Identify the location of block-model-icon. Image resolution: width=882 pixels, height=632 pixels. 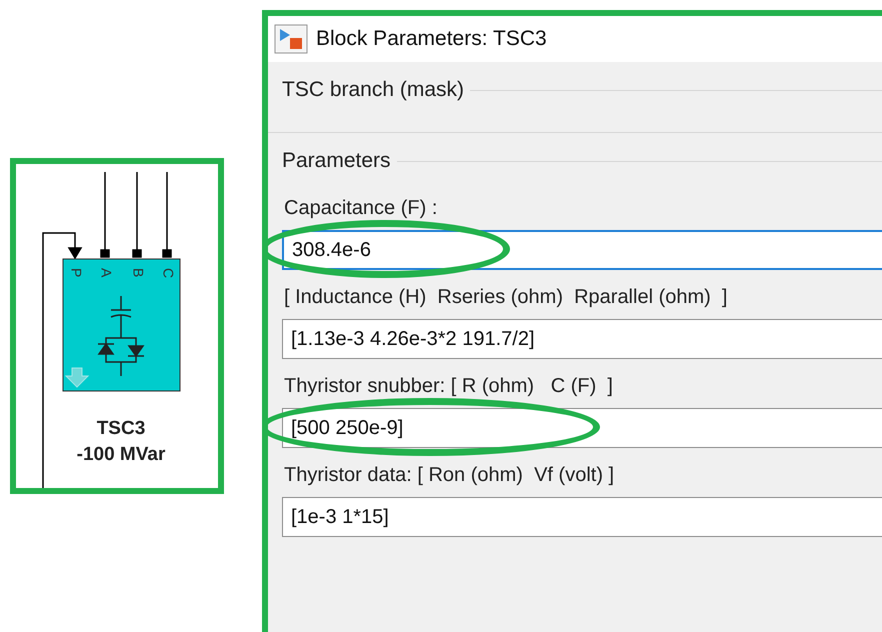
(291, 39).